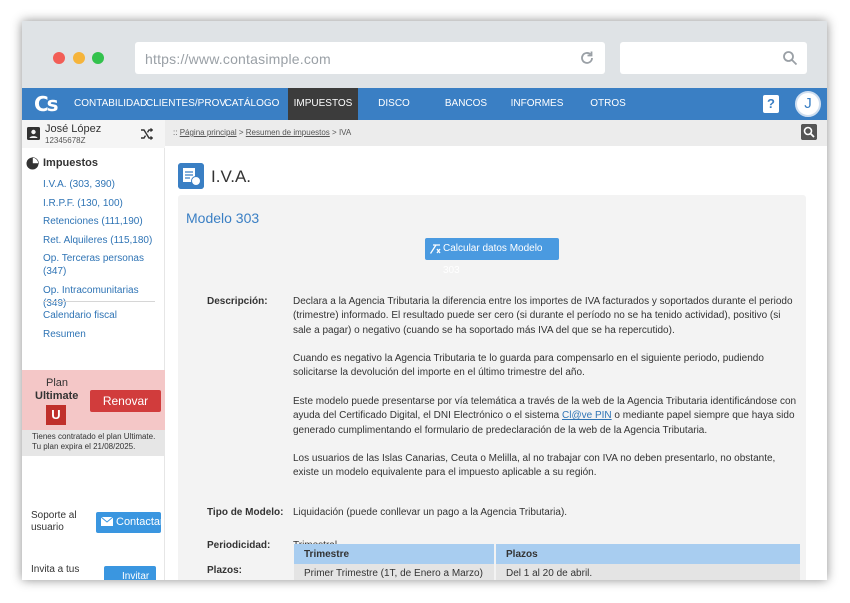  What do you see at coordinates (395, 554) in the screenshot?
I see `column-header: Trimestre` at bounding box center [395, 554].